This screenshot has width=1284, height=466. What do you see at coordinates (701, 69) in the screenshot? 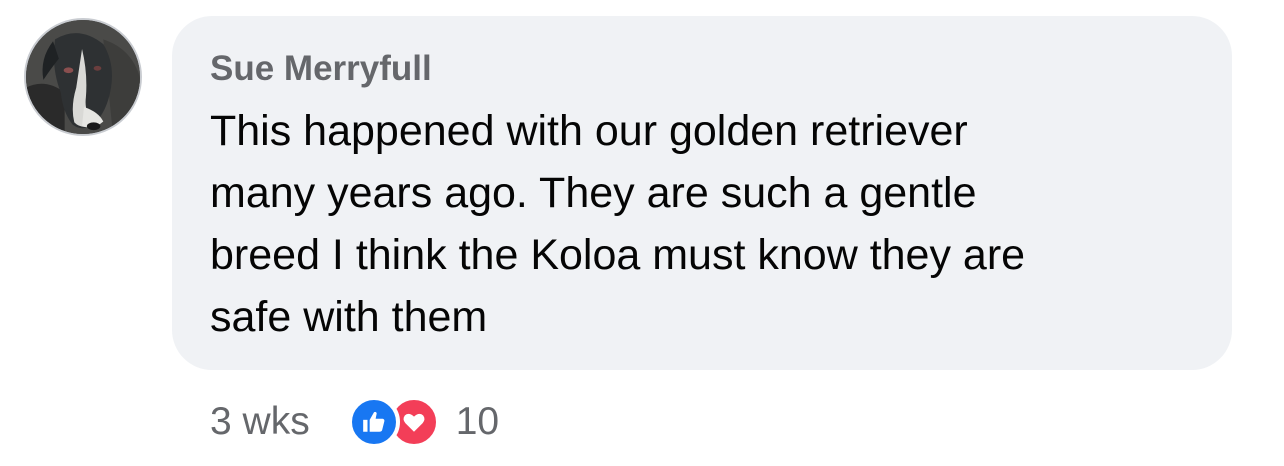
I see `comment-author: Sue Merryfull` at bounding box center [701, 69].